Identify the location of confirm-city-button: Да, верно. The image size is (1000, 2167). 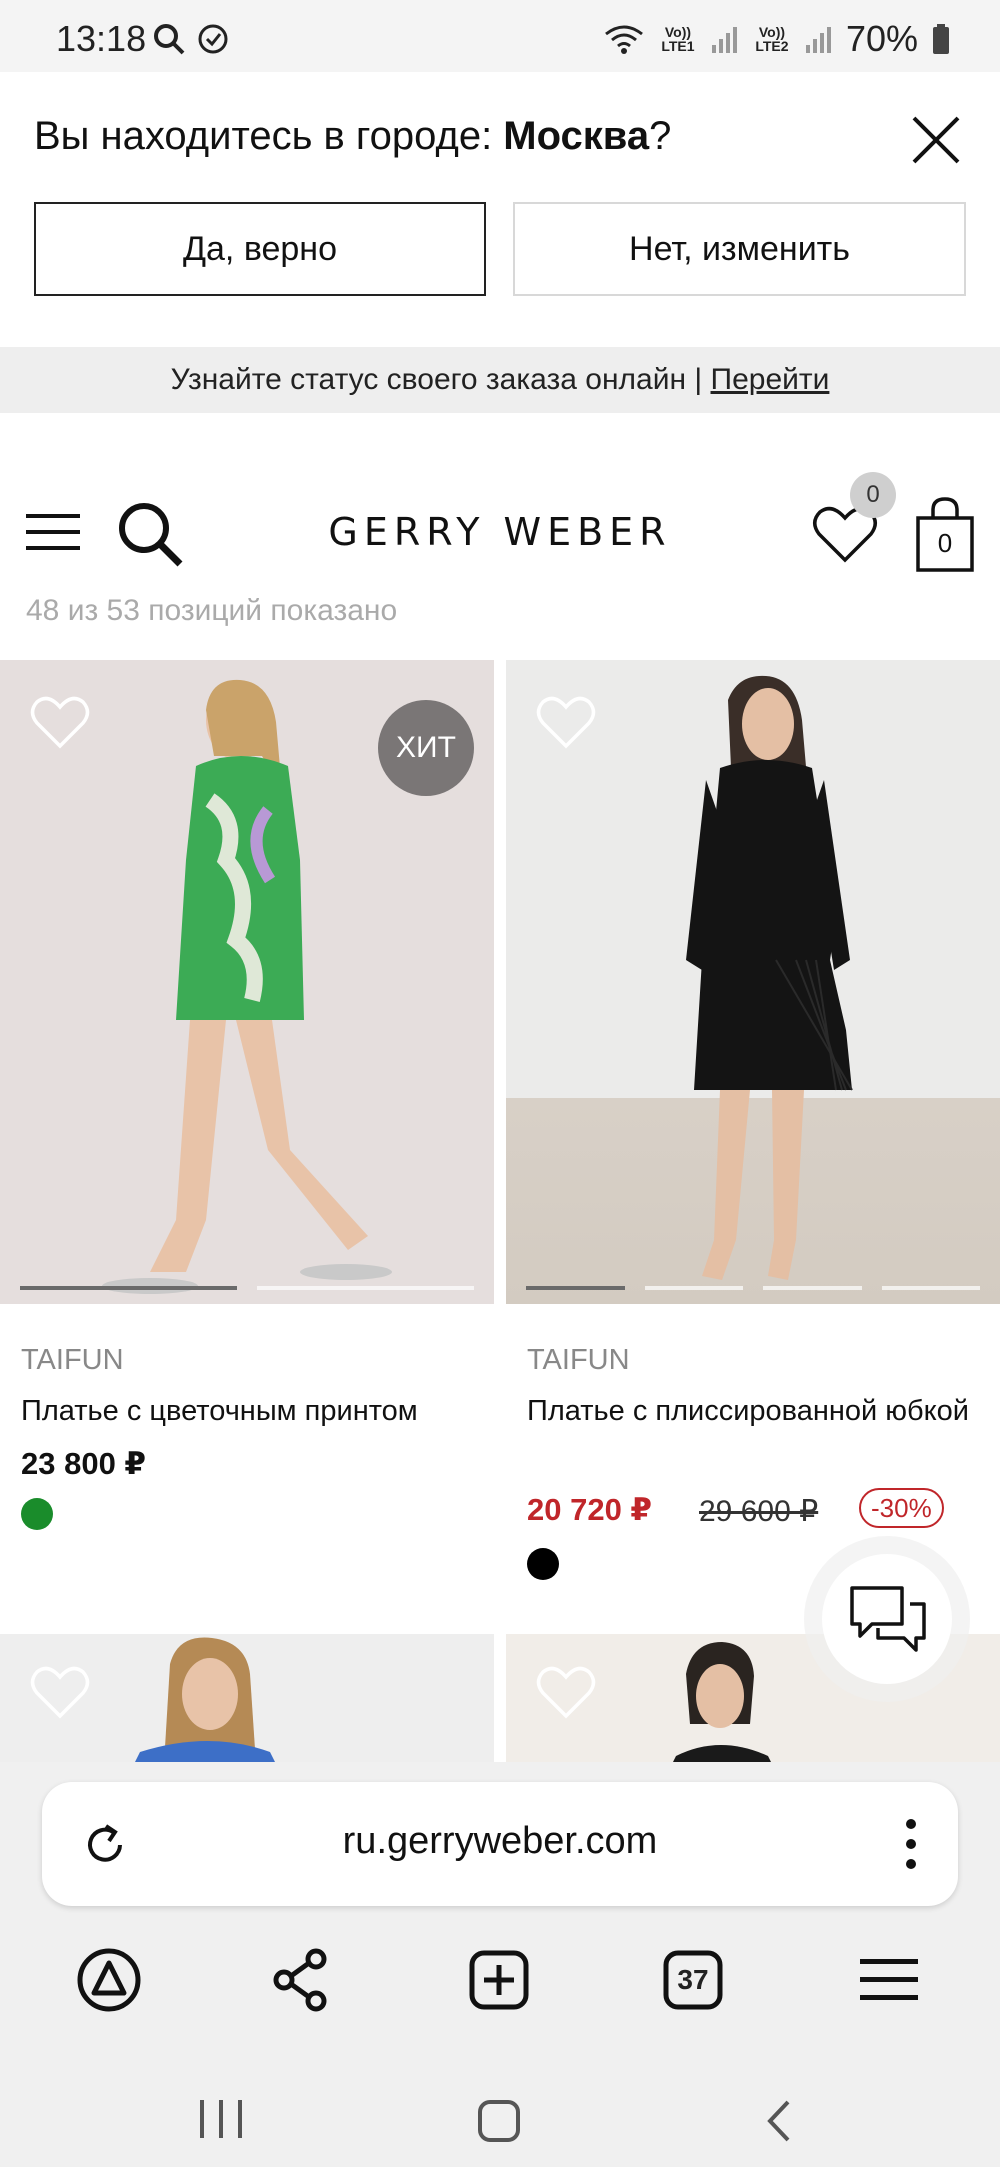
(260, 249).